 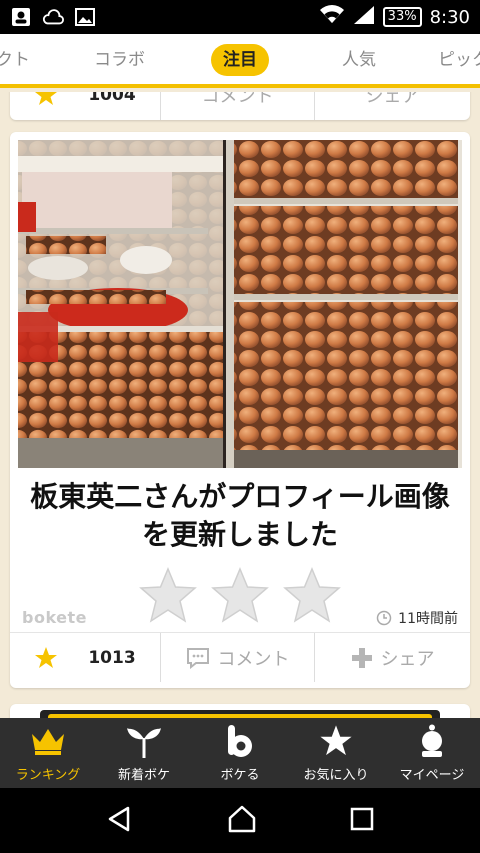 What do you see at coordinates (428, 619) in the screenshot?
I see `time-ago-label: 11時間前` at bounding box center [428, 619].